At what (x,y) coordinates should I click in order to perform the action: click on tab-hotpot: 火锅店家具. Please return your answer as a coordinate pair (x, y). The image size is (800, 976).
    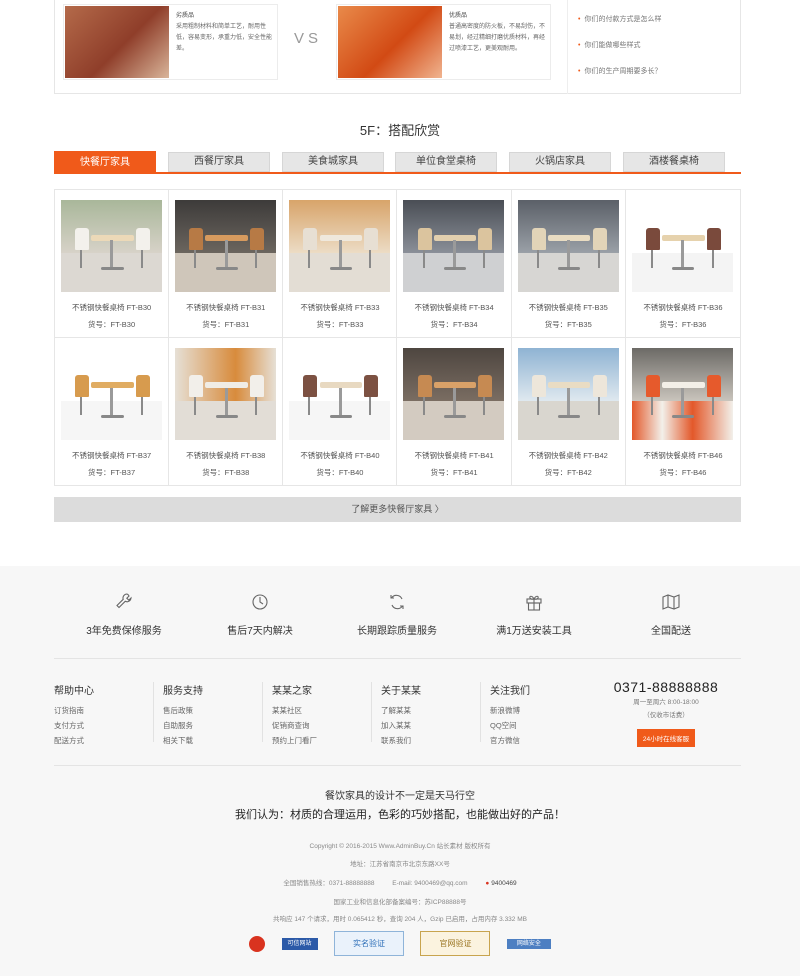
    Looking at the image, I should click on (560, 162).